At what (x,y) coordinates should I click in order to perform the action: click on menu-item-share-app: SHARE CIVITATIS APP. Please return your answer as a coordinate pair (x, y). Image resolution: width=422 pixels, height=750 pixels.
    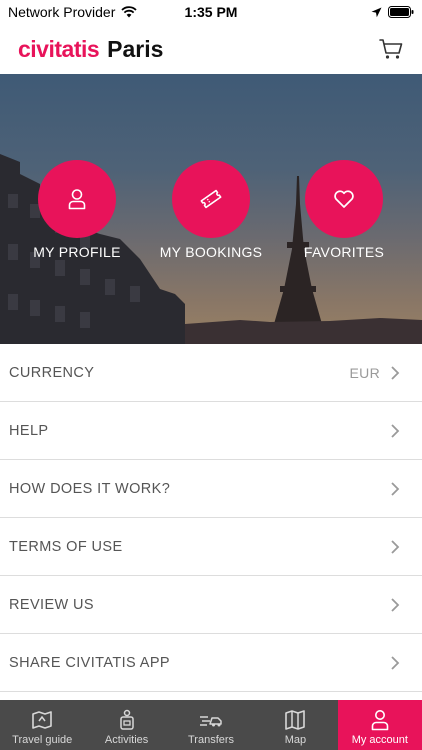
    Looking at the image, I should click on (211, 663).